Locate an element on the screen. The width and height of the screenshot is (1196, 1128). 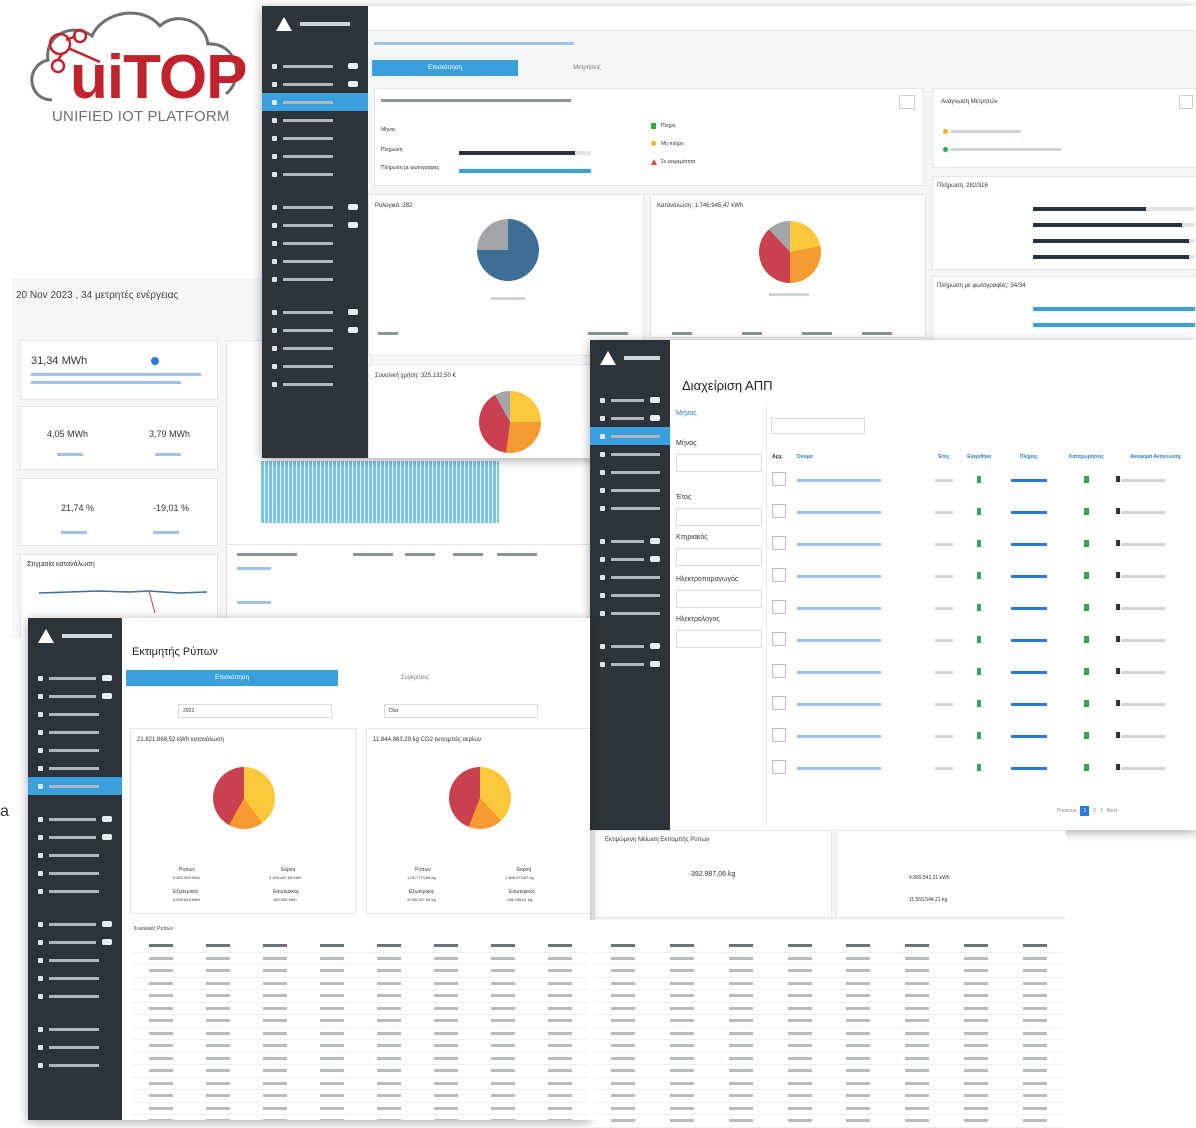
filter-month-select is located at coordinates (719, 463).